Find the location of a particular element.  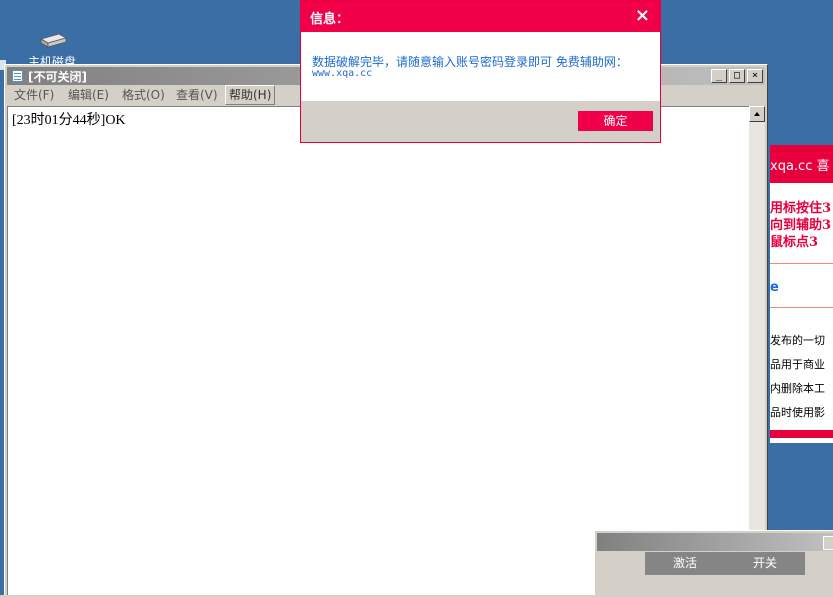

menu-file: 文件(F) is located at coordinates (34, 95).